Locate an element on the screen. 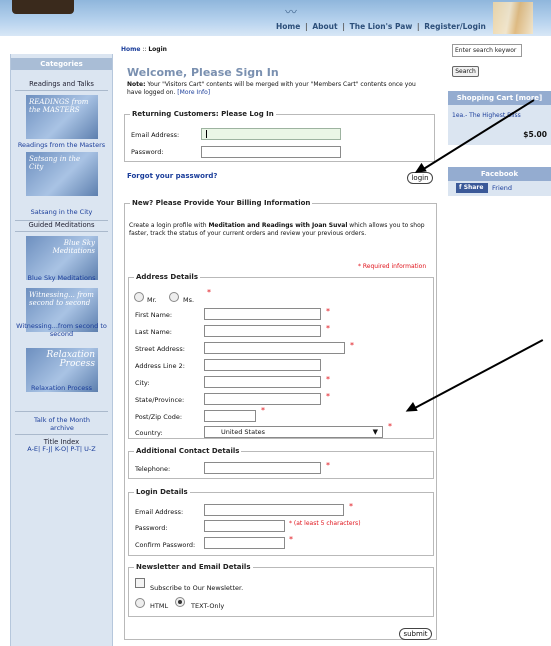 The image size is (551, 646). first-name-label: First Name: is located at coordinates (154, 315).